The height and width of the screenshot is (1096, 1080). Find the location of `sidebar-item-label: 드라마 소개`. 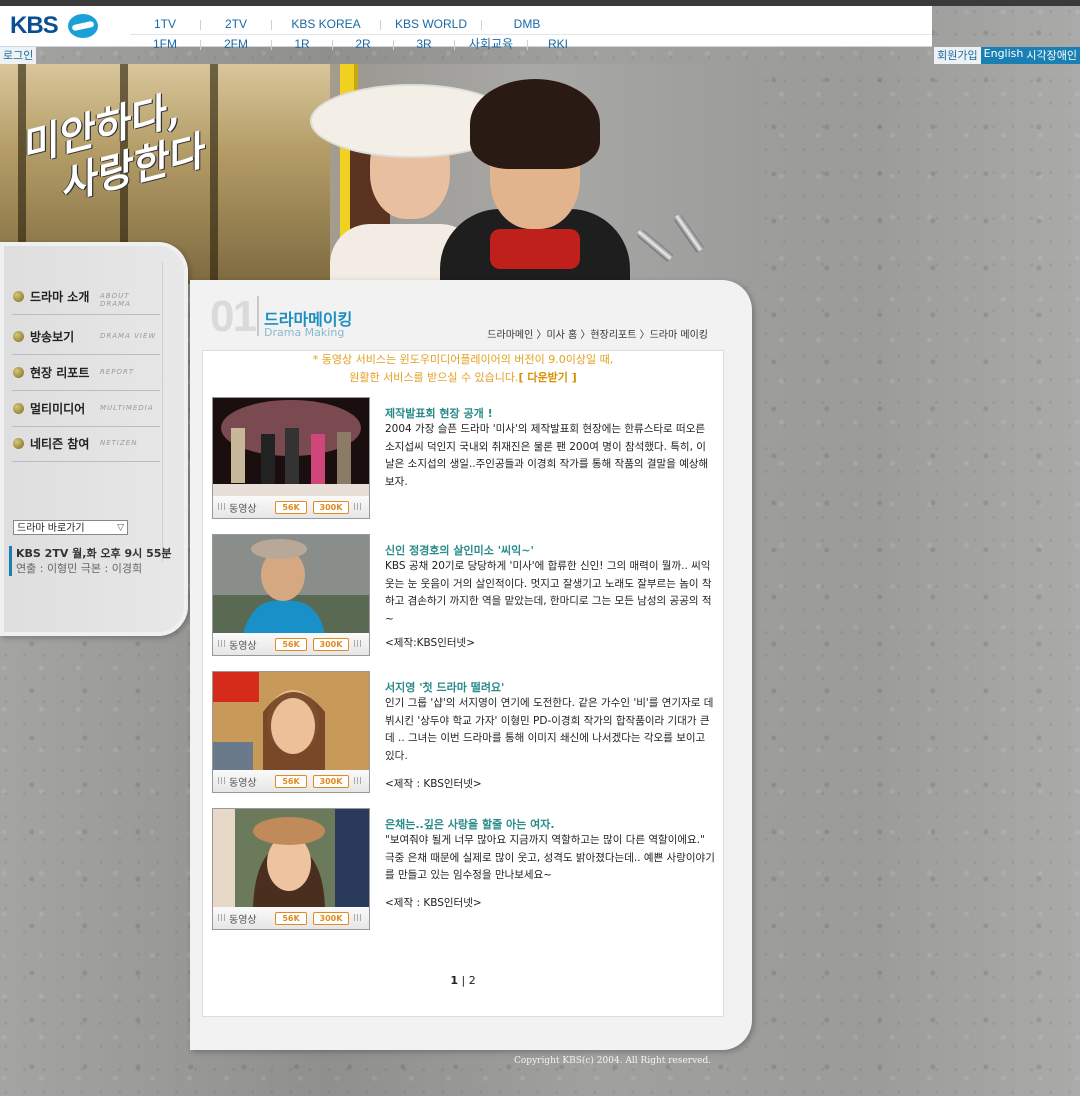

sidebar-item-label: 드라마 소개 is located at coordinates (60, 297).